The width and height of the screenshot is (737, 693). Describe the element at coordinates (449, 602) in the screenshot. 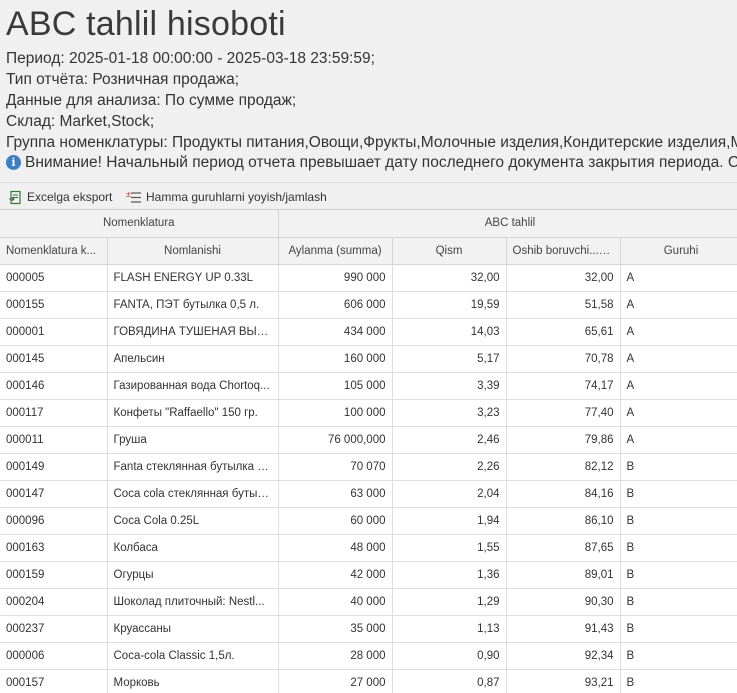

I see `cell-share: 1,29` at that location.